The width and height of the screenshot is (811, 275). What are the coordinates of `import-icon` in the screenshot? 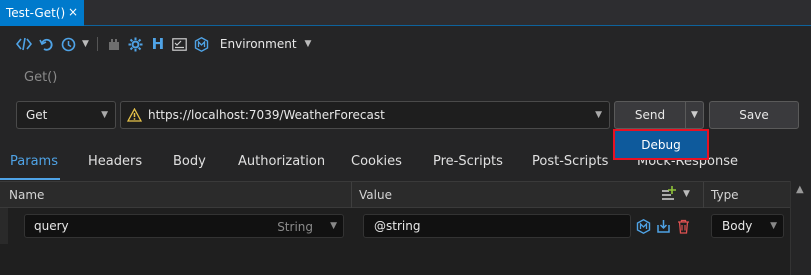 It's located at (663, 228).